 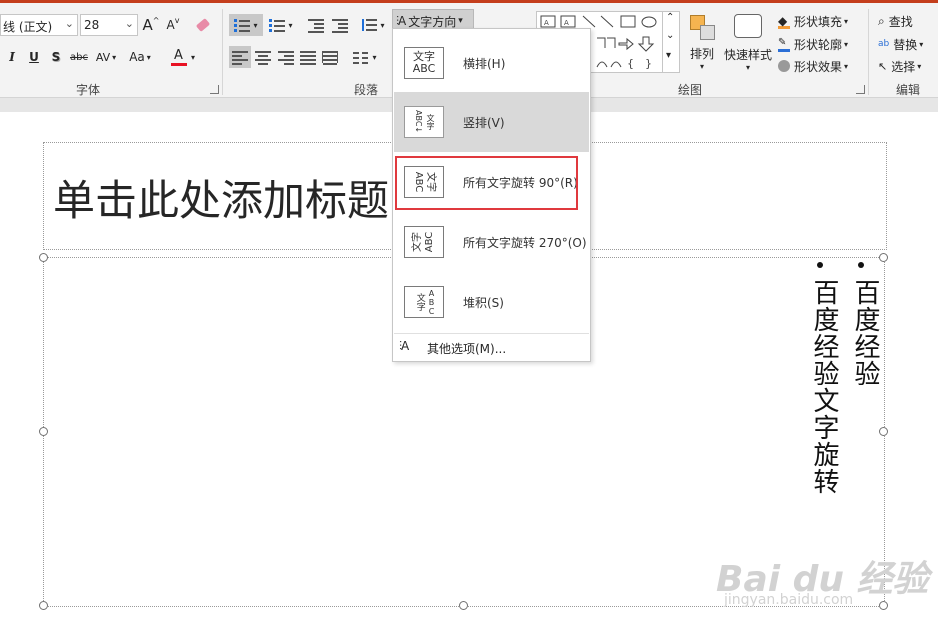 What do you see at coordinates (486, 183) in the screenshot?
I see `highlight-outline` at bounding box center [486, 183].